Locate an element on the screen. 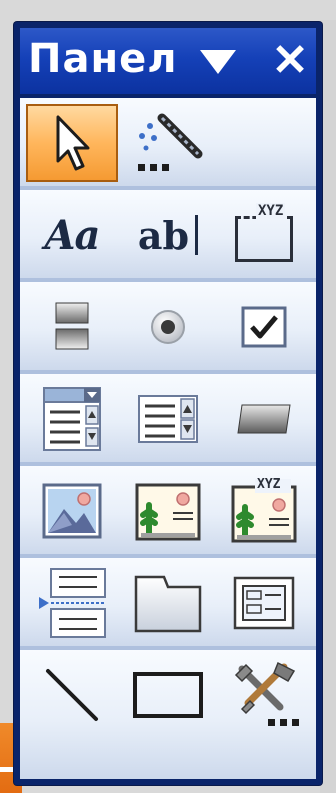 Image resolution: width=336 pixels, height=793 pixels. unbound-object-icon is located at coordinates (168, 511).